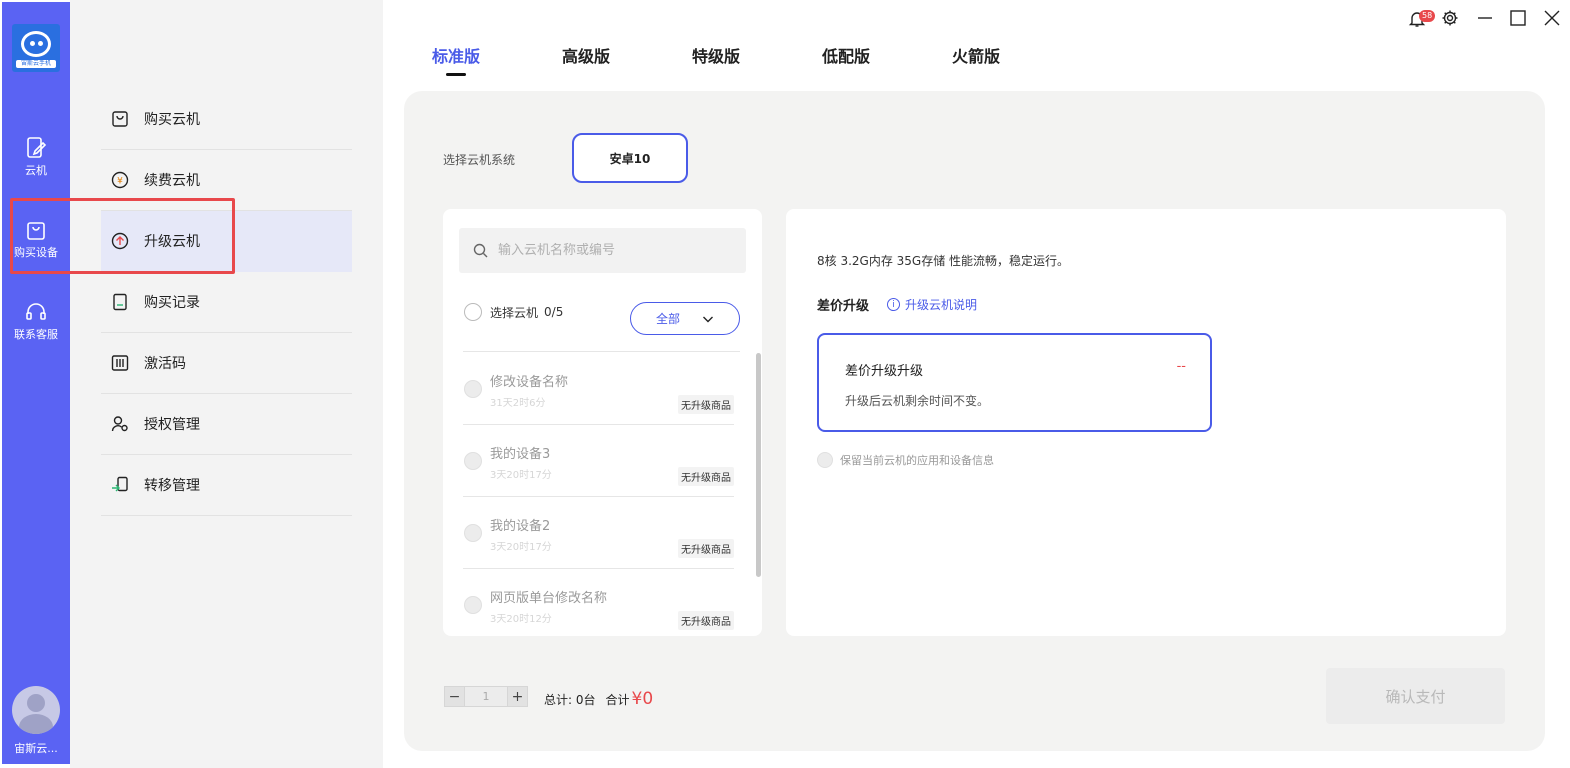  What do you see at coordinates (843, 306) in the screenshot?
I see `upgrade-title: 差价升级` at bounding box center [843, 306].